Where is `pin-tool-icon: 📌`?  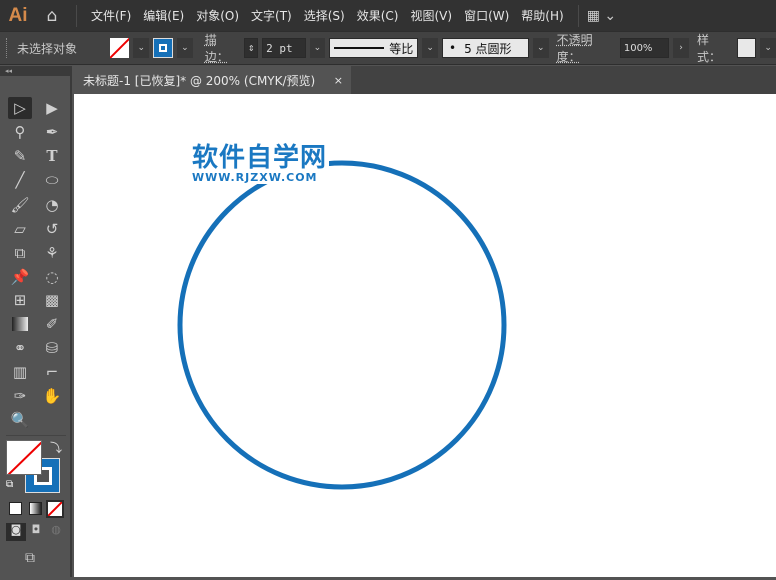 pin-tool-icon: 📌 is located at coordinates (20, 277).